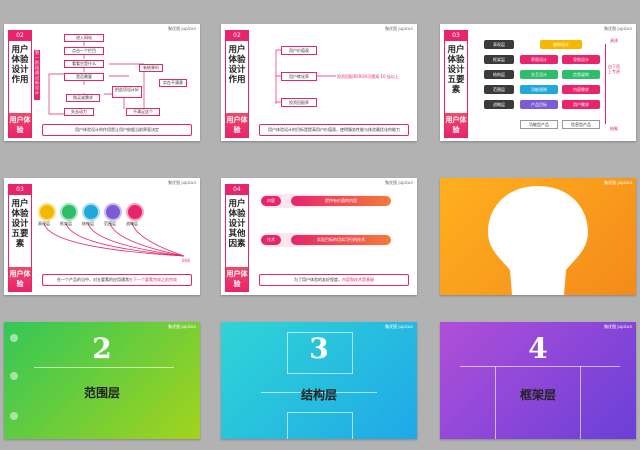 The height and width of the screenshot is (450, 640). What do you see at coordinates (319, 380) in the screenshot?
I see `slide-thumbnail-8: 聚优图 jupicun 3 结构层` at bounding box center [319, 380].